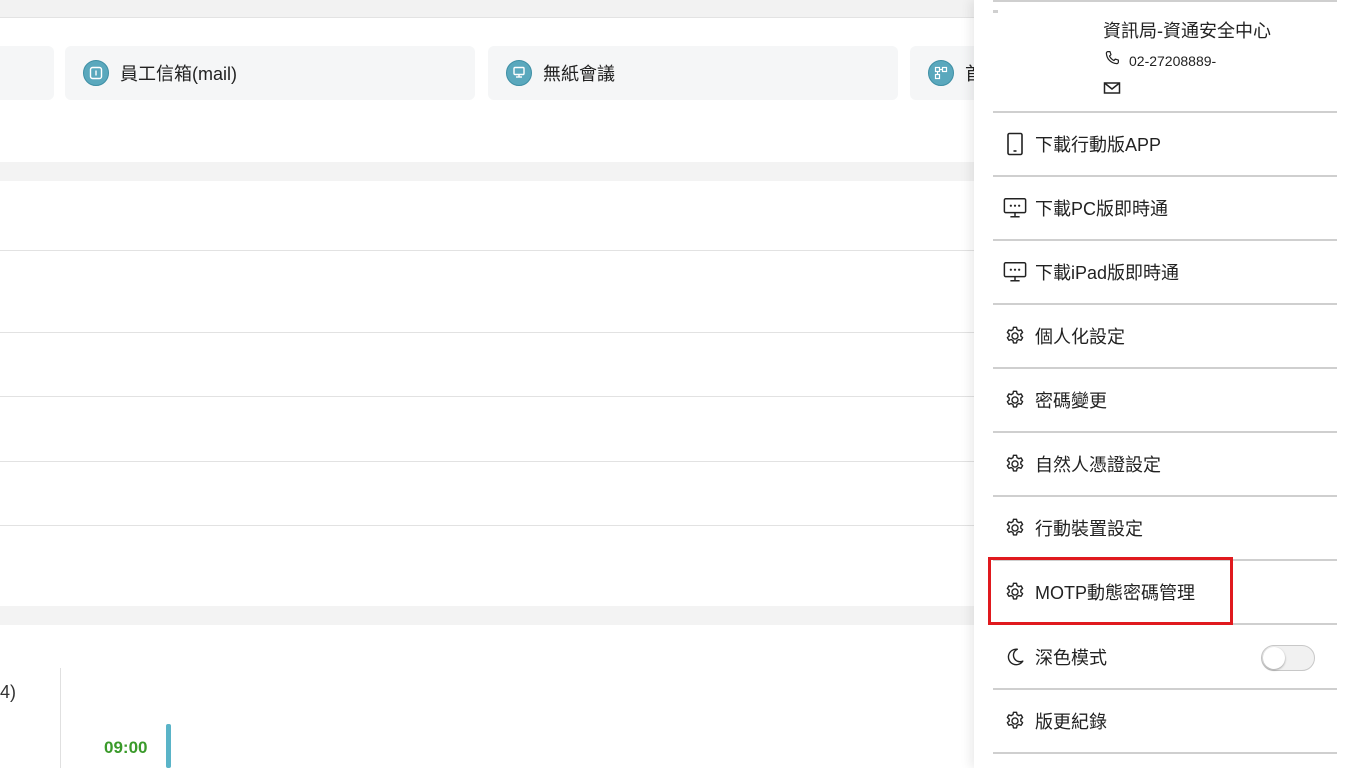  Describe the element at coordinates (1071, 658) in the screenshot. I see `menu-item-label: 深色模式` at that location.